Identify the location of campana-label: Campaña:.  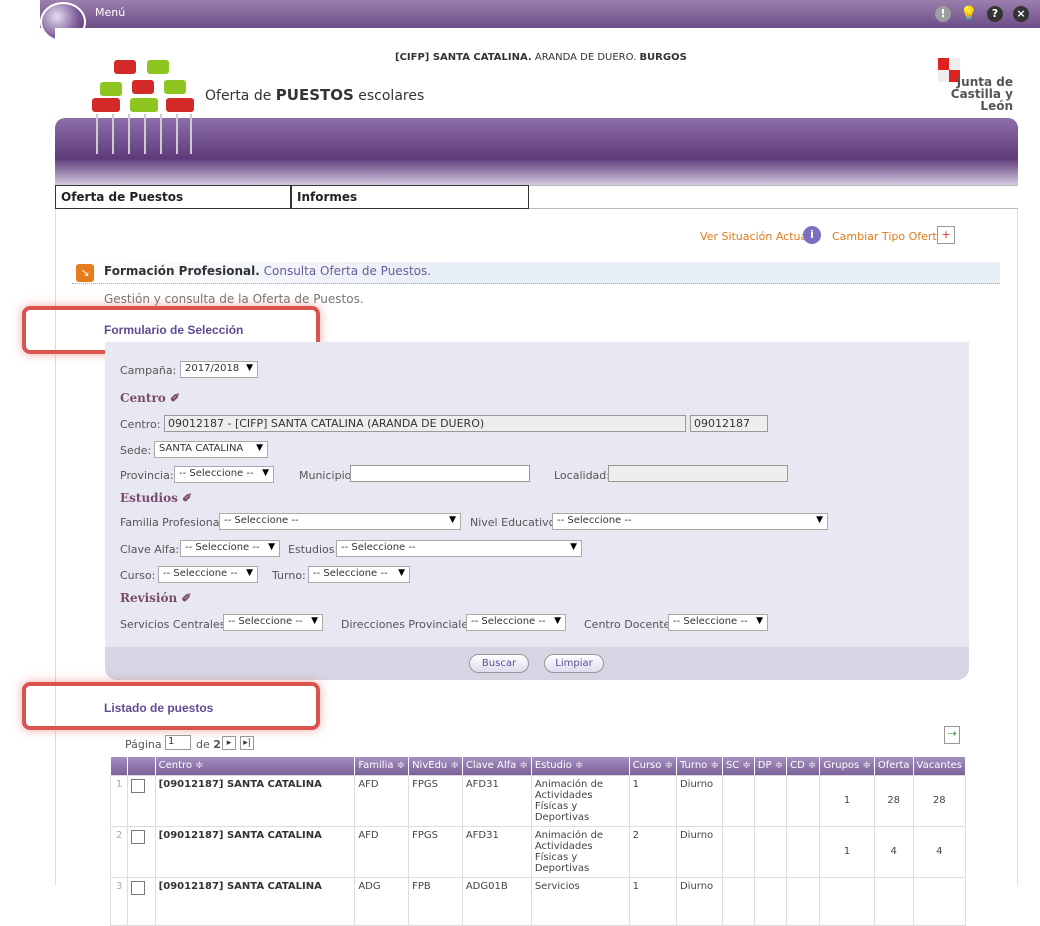
(148, 370).